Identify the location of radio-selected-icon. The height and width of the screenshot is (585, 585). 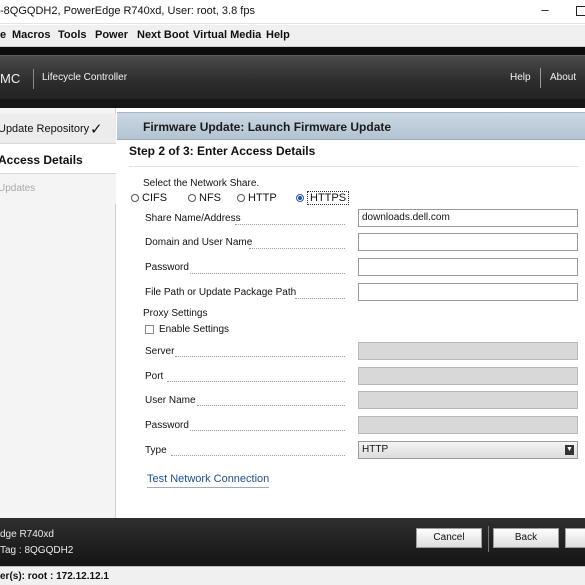
(300, 198).